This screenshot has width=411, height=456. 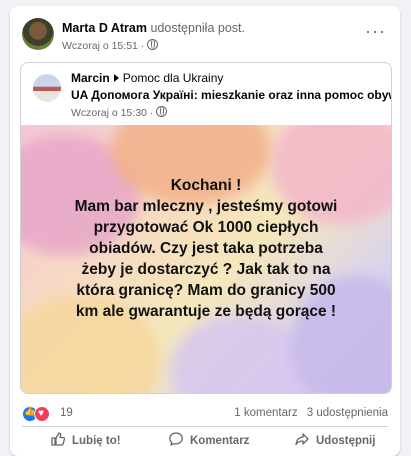 I want to click on post-meta: Wczoraj o 15:51 ·, so click(x=110, y=45).